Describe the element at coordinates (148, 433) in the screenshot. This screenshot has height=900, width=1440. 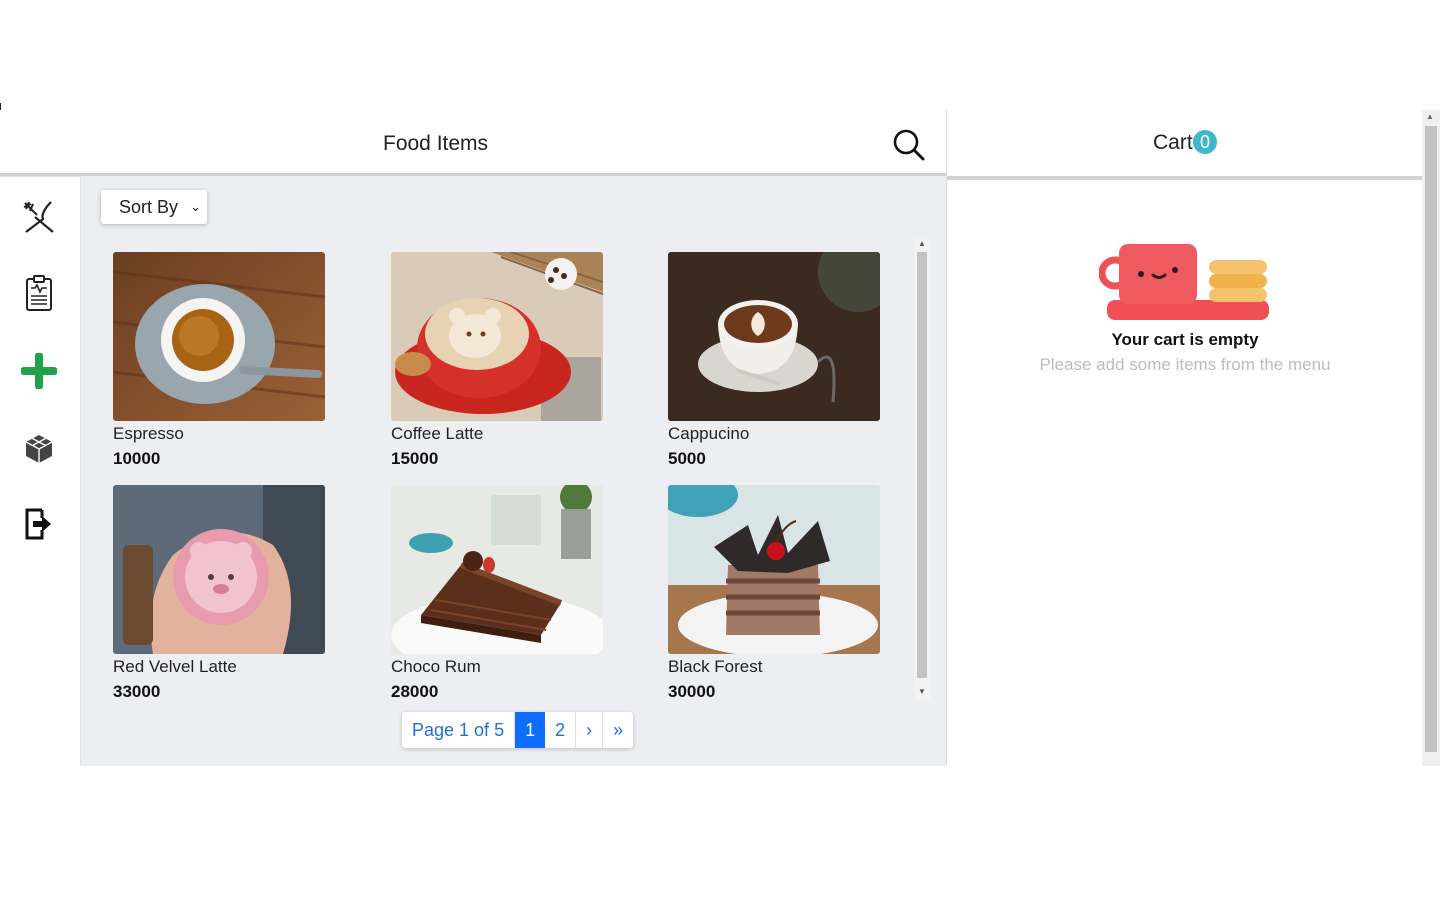
I see `product-name: Espresso` at that location.